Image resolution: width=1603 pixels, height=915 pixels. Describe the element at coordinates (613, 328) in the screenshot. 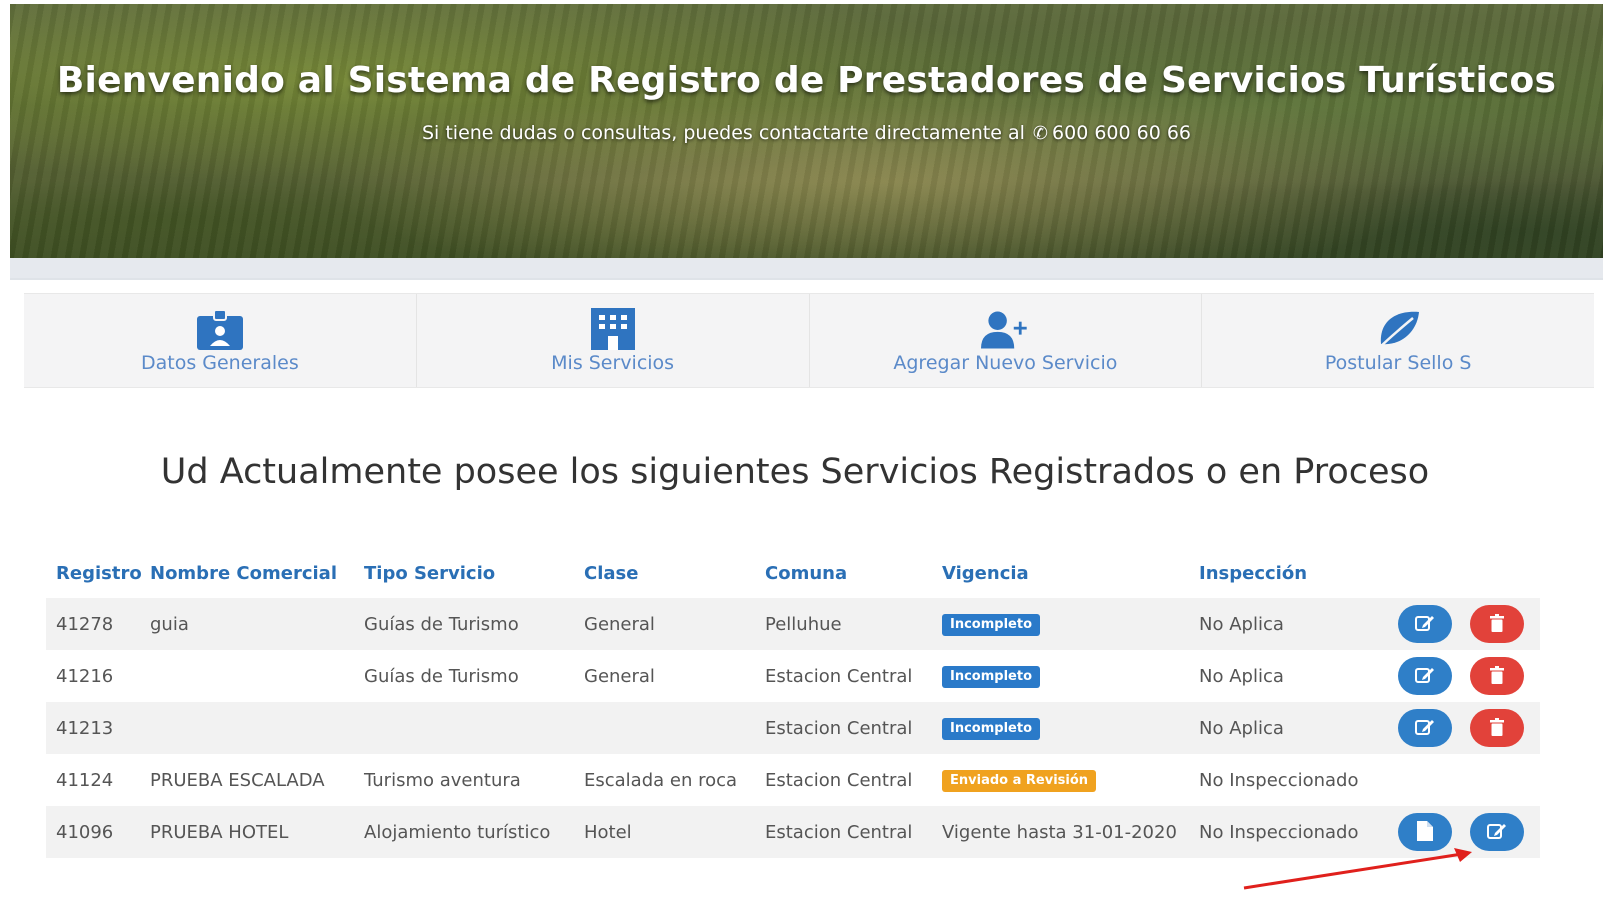

I see `building-icon` at that location.